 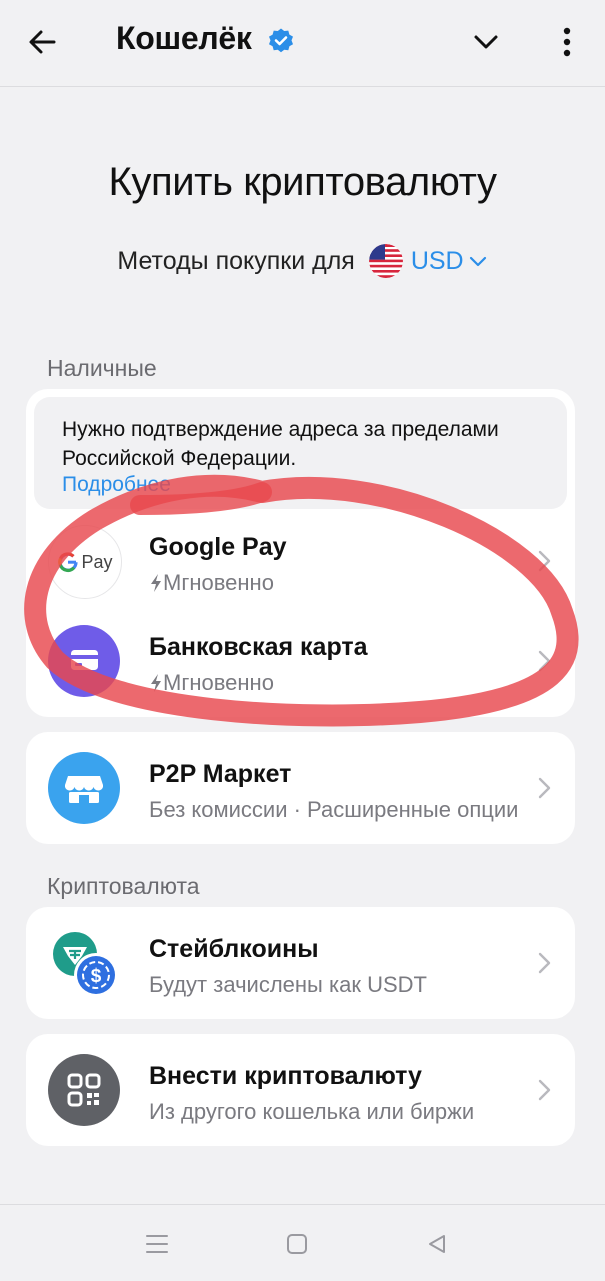 What do you see at coordinates (218, 547) in the screenshot?
I see `method-name: Google Pay` at bounding box center [218, 547].